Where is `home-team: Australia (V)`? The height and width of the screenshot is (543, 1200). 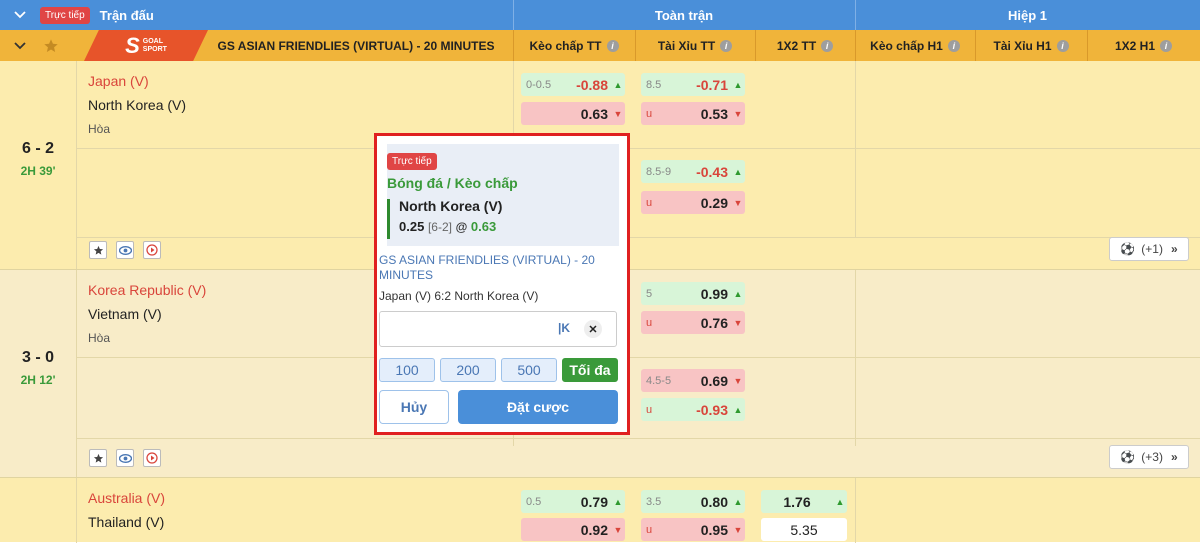 home-team: Australia (V) is located at coordinates (126, 498).